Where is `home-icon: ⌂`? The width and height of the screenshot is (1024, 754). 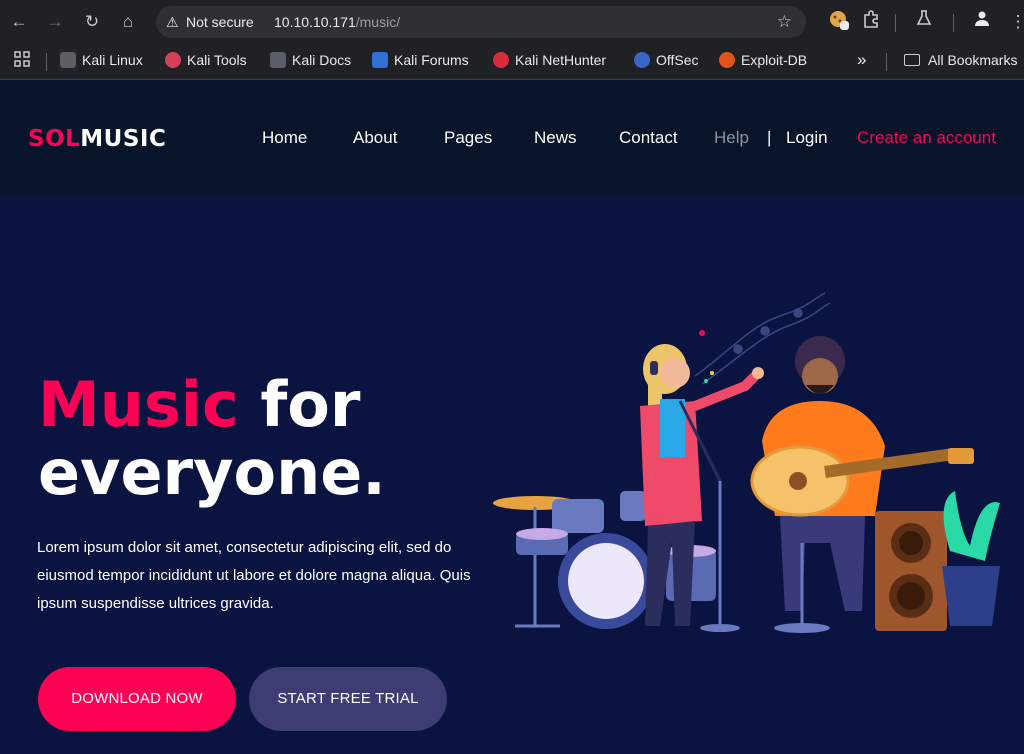
home-icon: ⌂ is located at coordinates (128, 22).